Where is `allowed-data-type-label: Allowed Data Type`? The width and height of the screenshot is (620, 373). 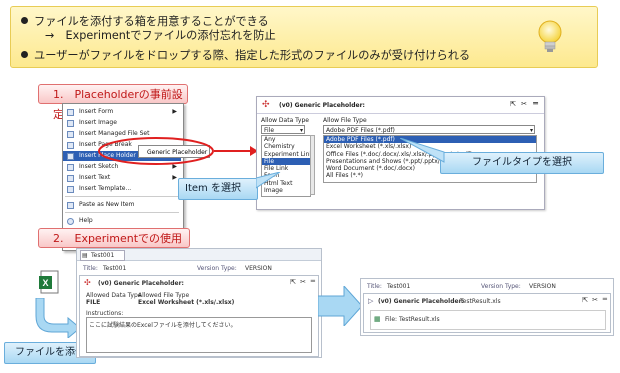
allowed-data-type-label: Allowed Data Type is located at coordinates (114, 295).